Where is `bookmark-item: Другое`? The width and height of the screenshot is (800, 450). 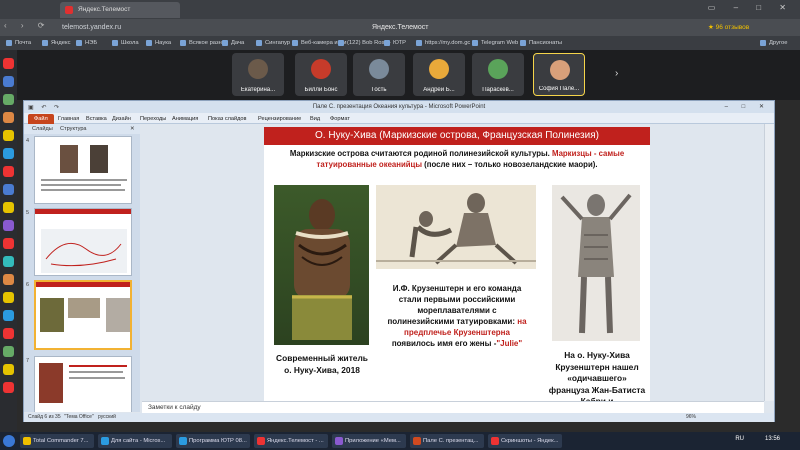
bookmark-item: Другое is located at coordinates (773, 43).